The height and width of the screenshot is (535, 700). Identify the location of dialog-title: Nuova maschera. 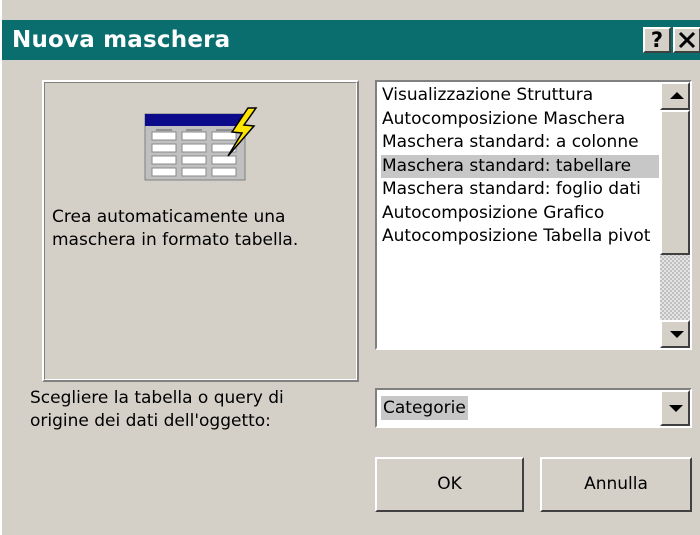
(121, 40).